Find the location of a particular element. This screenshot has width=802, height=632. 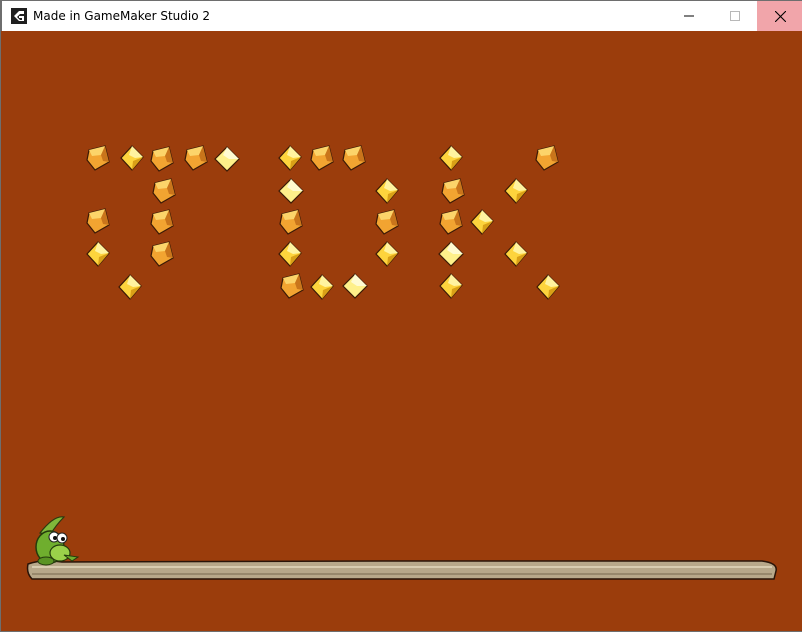

minimize-icon is located at coordinates (689, 16).